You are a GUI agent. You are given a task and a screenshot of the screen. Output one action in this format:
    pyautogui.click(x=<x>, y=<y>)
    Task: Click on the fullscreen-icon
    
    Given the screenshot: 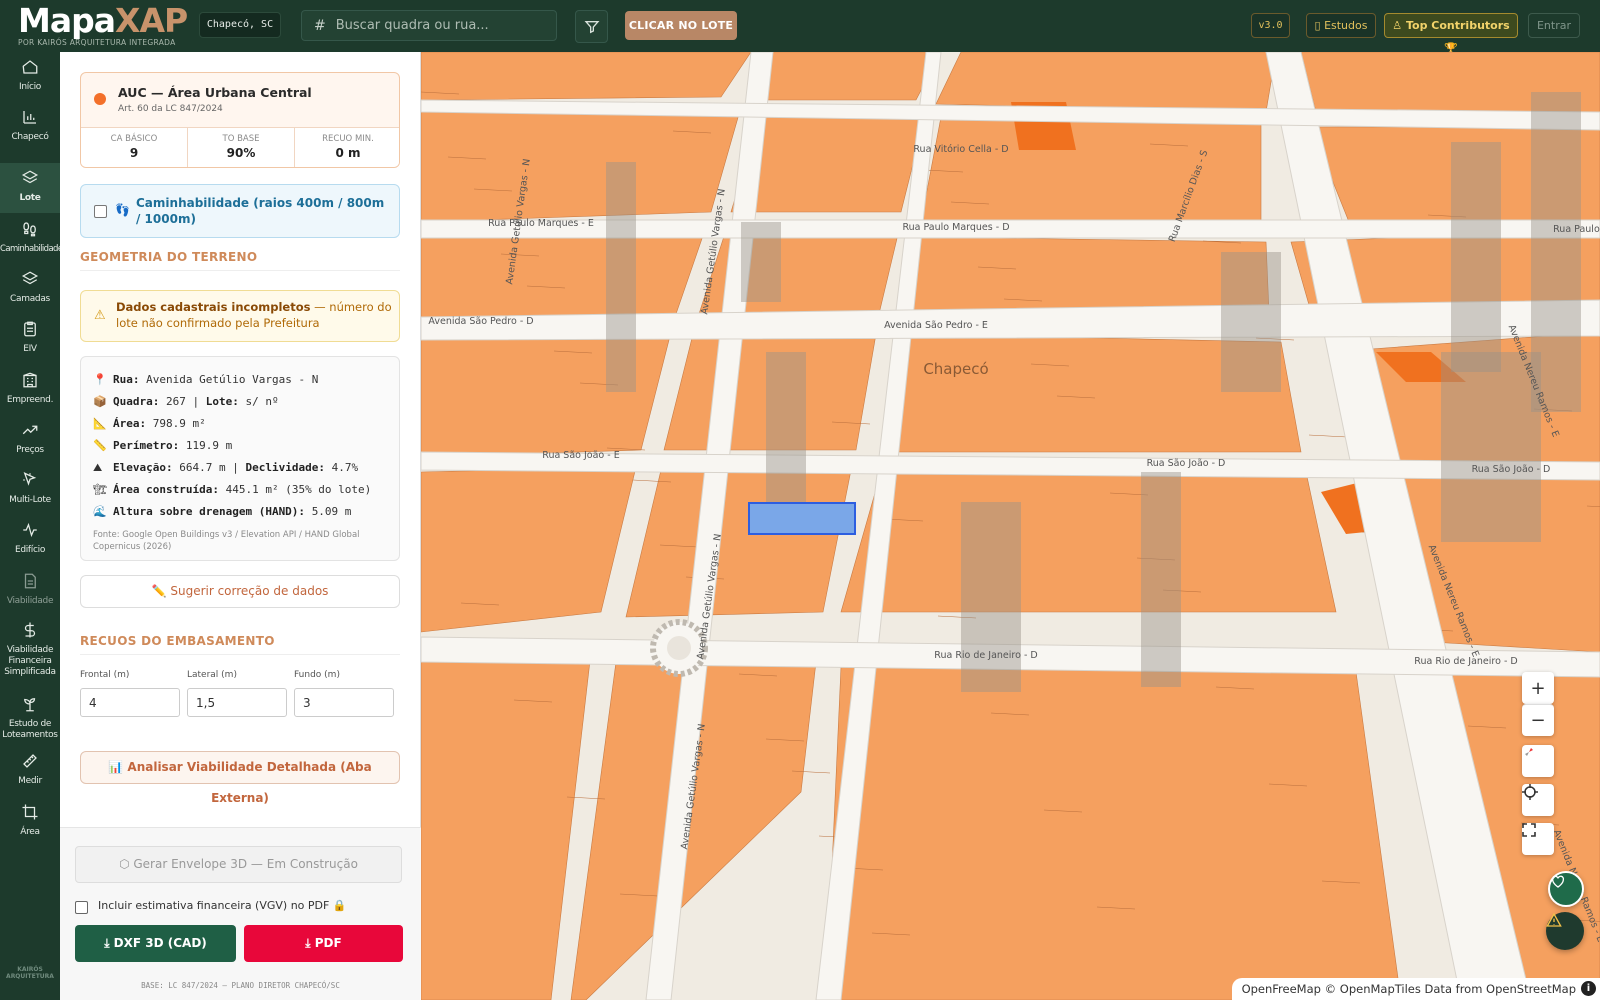 What is the action you would take?
    pyautogui.click(x=1529, y=830)
    